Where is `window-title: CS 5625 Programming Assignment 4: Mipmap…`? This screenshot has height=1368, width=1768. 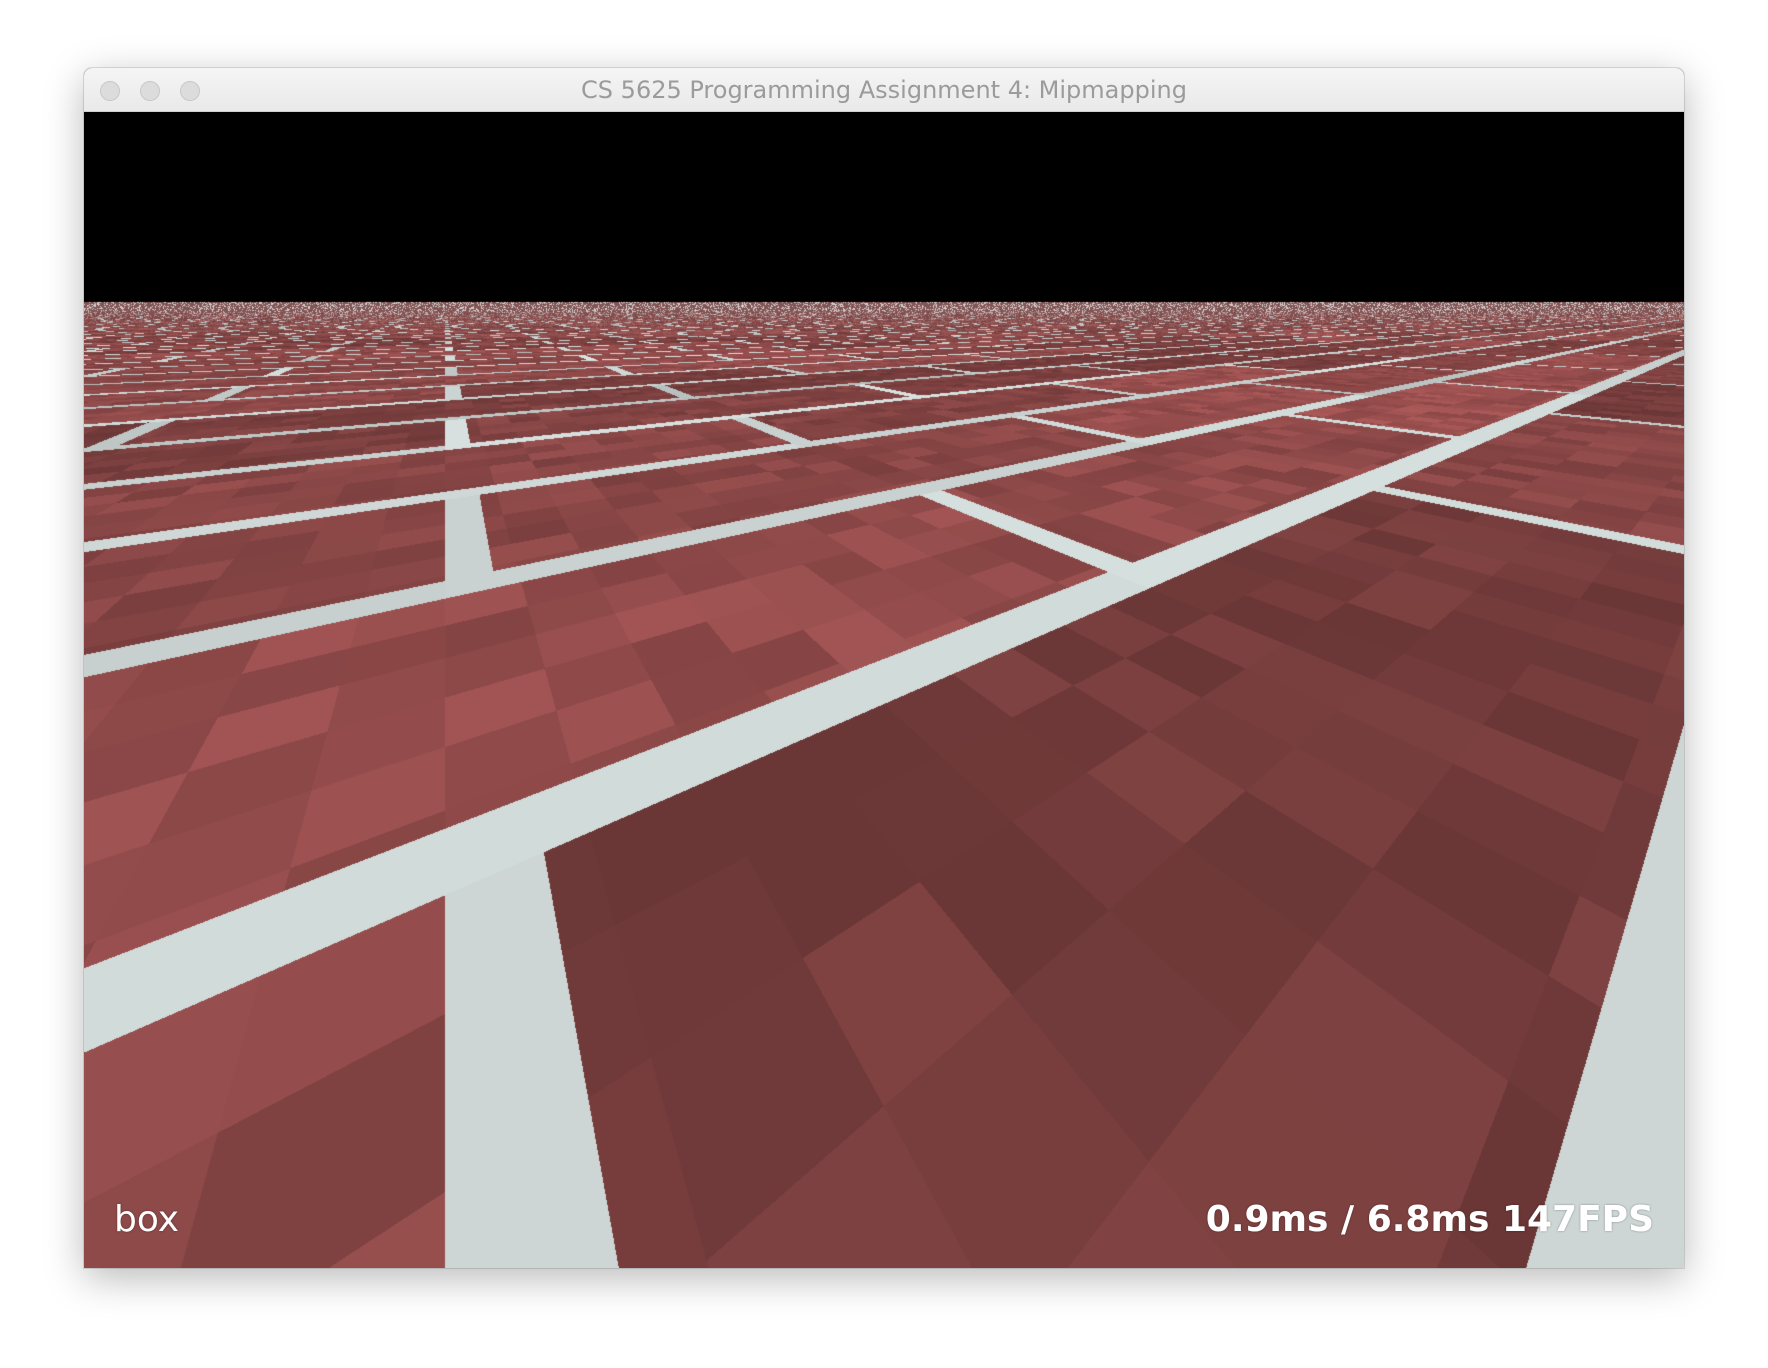
window-title: CS 5625 Programming Assignment 4: Mipmap… is located at coordinates (884, 90).